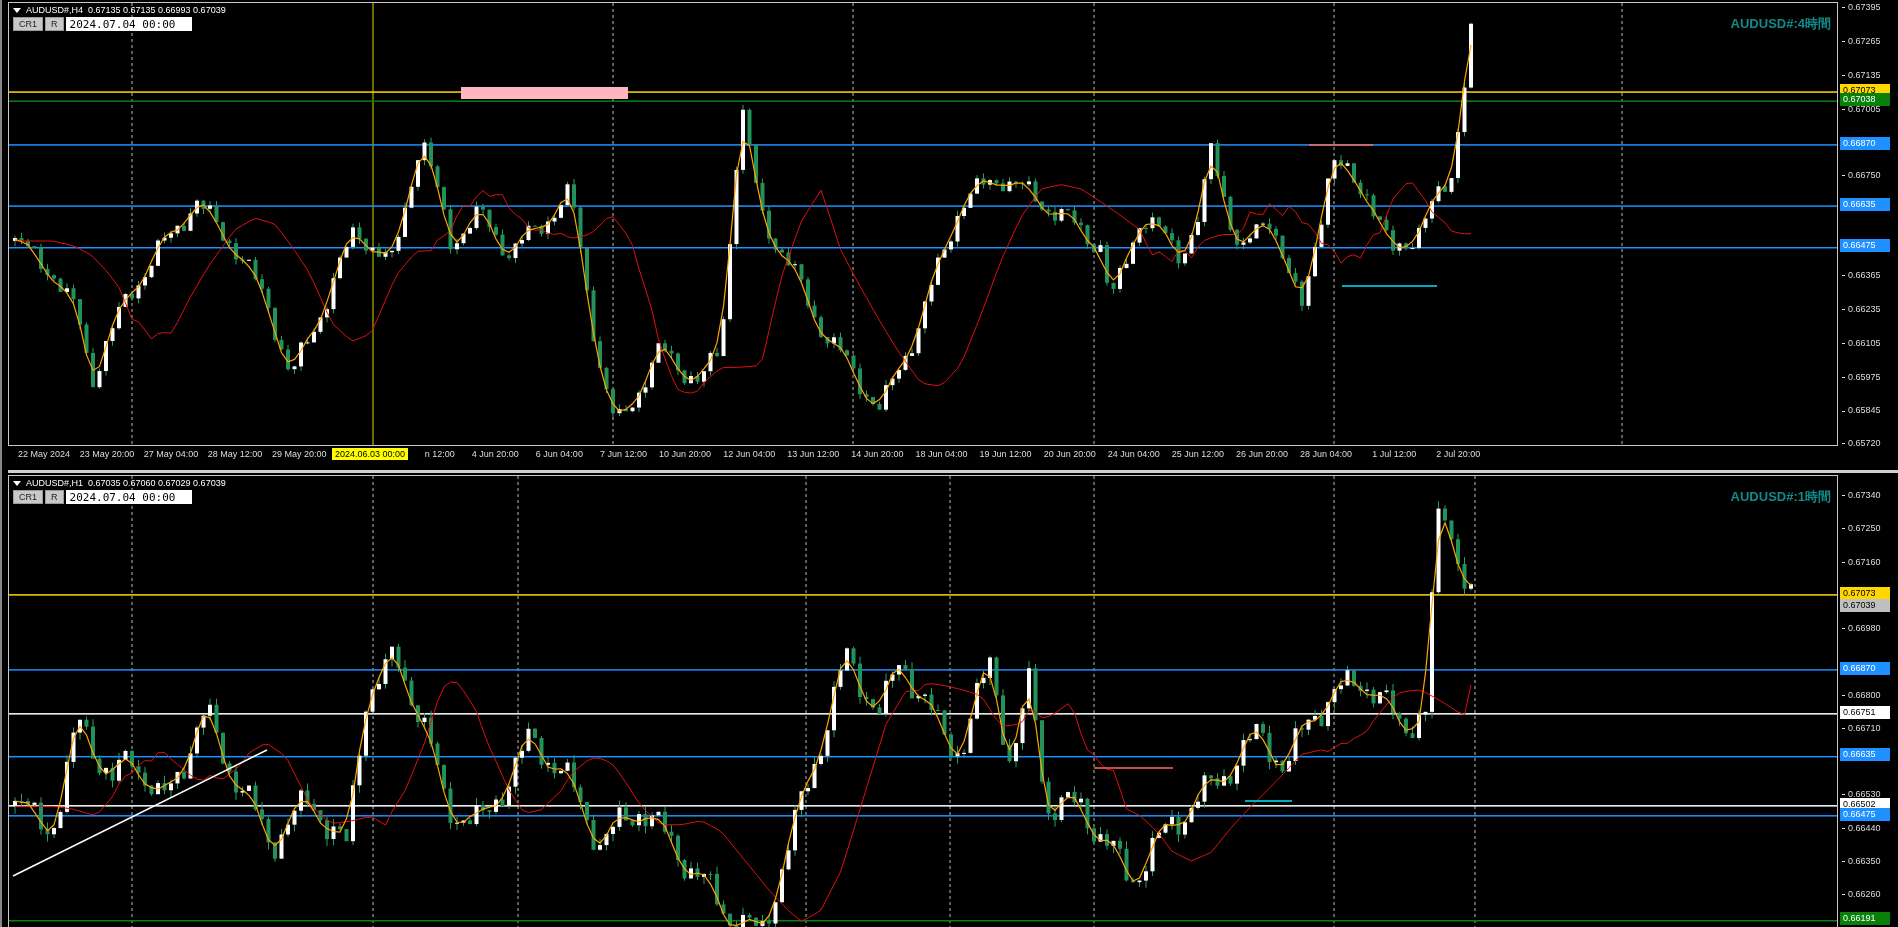 The width and height of the screenshot is (1898, 927). What do you see at coordinates (1780, 24) in the screenshot?
I see `chart-title: AUDUSD#:4時間` at bounding box center [1780, 24].